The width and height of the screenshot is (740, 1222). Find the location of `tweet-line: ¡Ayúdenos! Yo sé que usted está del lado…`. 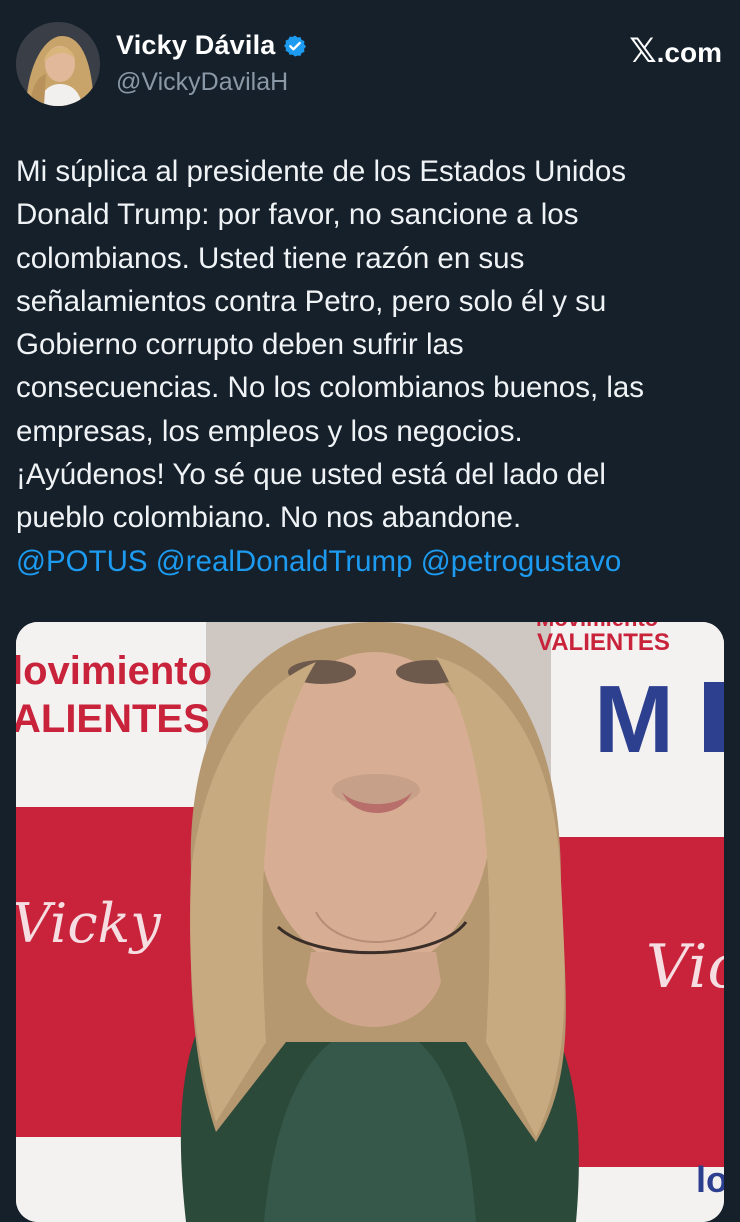

tweet-line: ¡Ayúdenos! Yo sé que usted está del lado… is located at coordinates (311, 475).